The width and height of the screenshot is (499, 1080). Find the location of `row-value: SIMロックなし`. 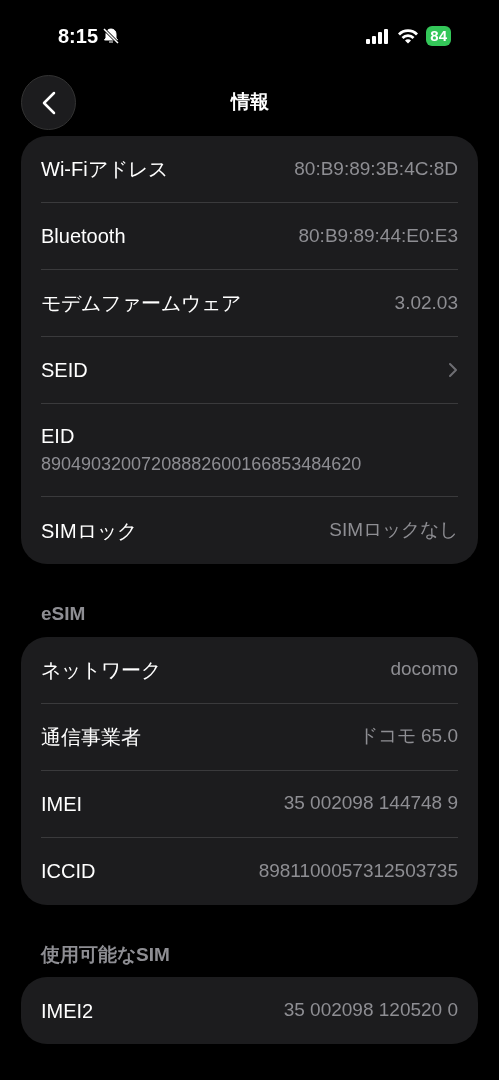

row-value: SIMロックなし is located at coordinates (393, 530).